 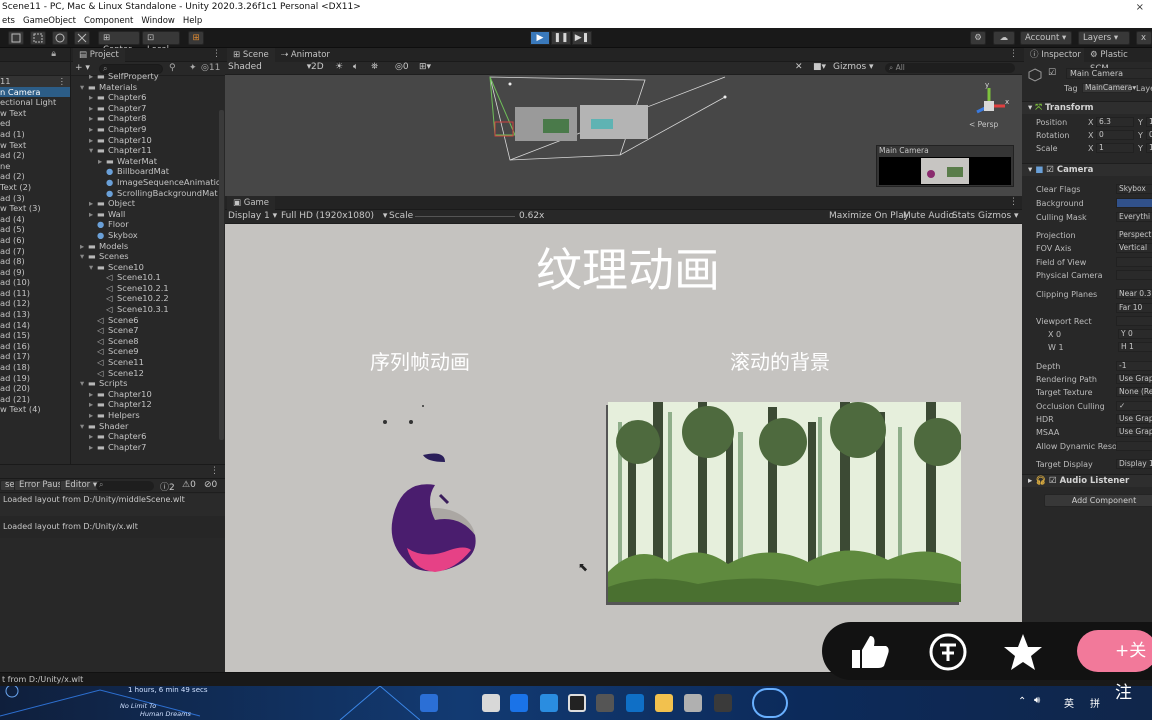 I want to click on project-item: ● BillboardMat, so click(x=146, y=171).